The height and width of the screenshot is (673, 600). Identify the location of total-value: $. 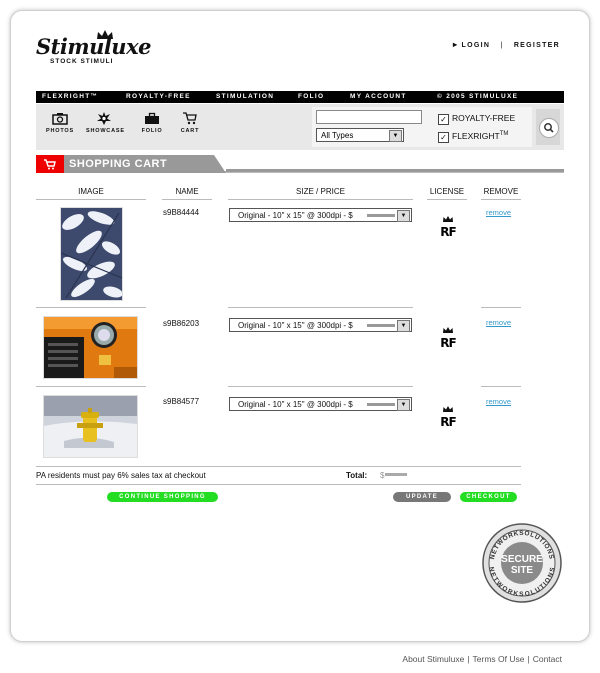
(394, 475).